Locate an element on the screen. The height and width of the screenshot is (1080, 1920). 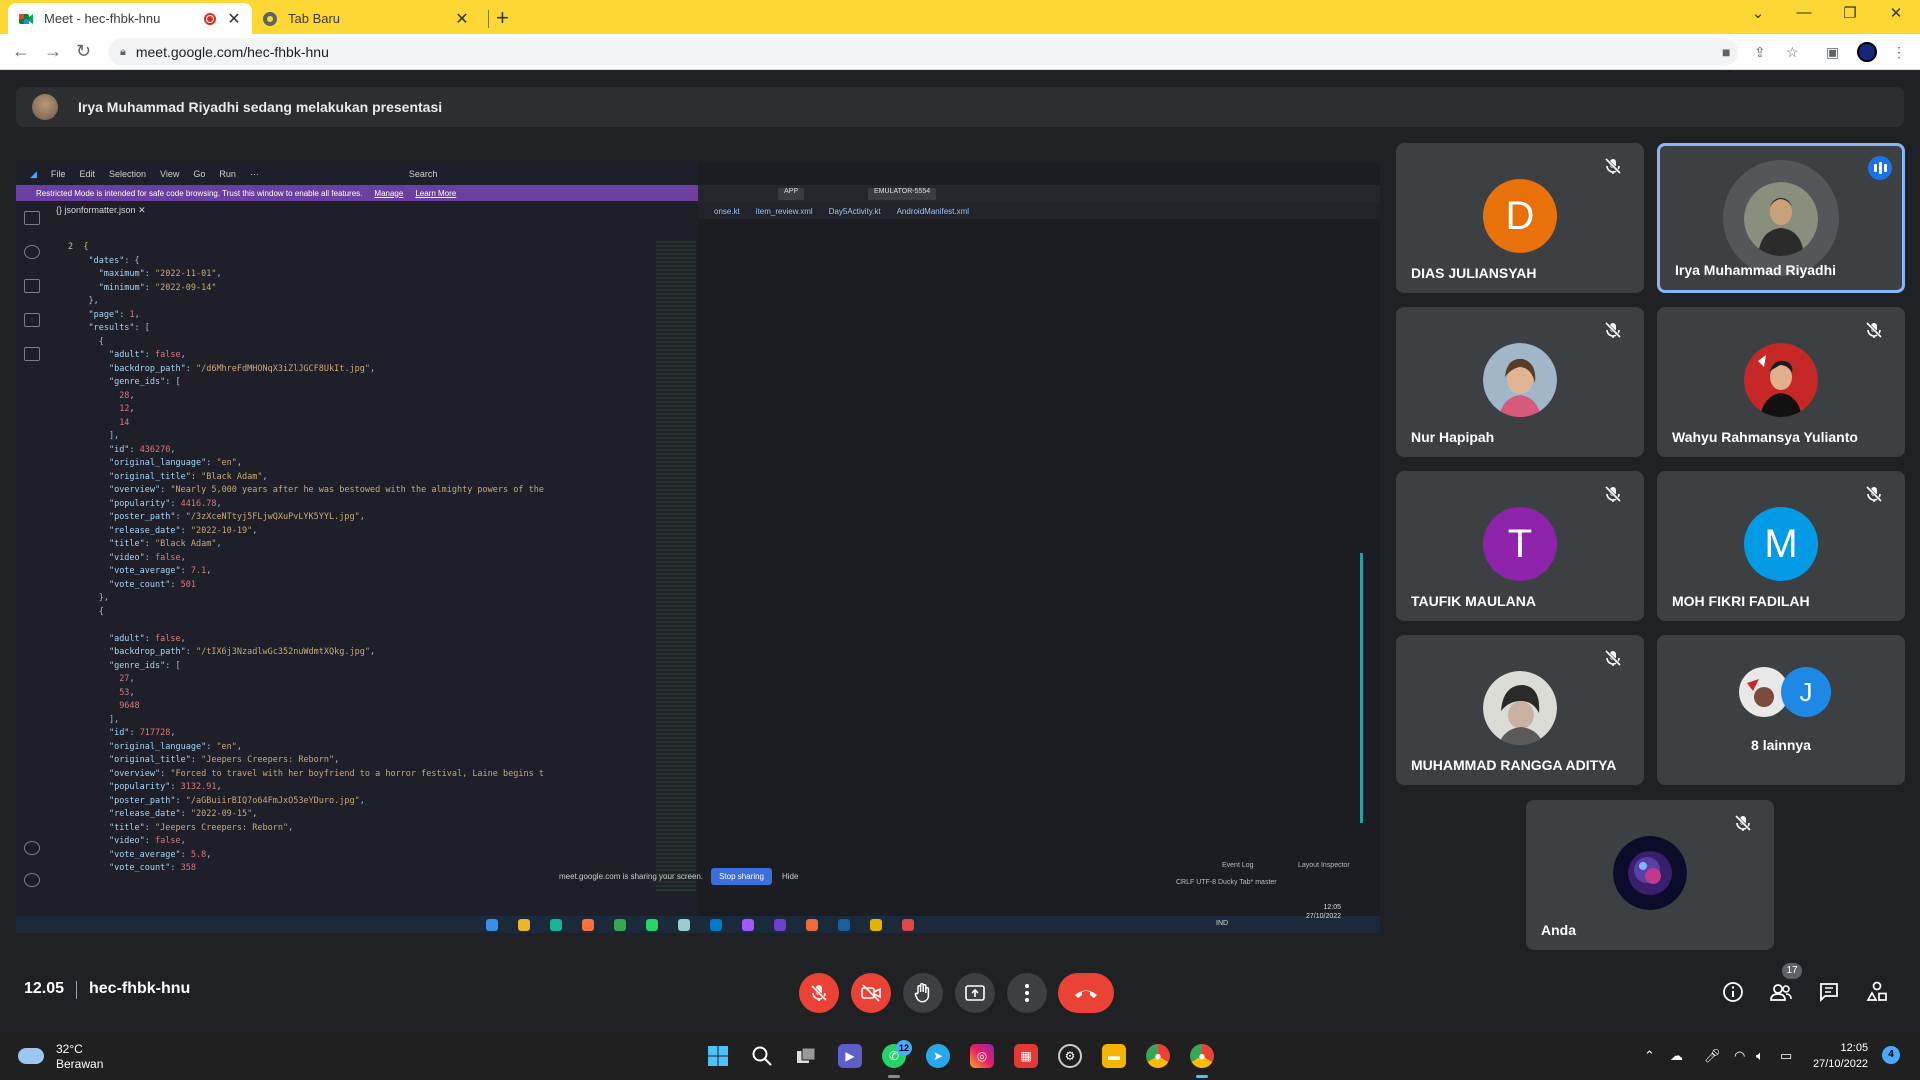
participant-tile: D DIAS JULIANSYAH is located at coordinates (1520, 218).